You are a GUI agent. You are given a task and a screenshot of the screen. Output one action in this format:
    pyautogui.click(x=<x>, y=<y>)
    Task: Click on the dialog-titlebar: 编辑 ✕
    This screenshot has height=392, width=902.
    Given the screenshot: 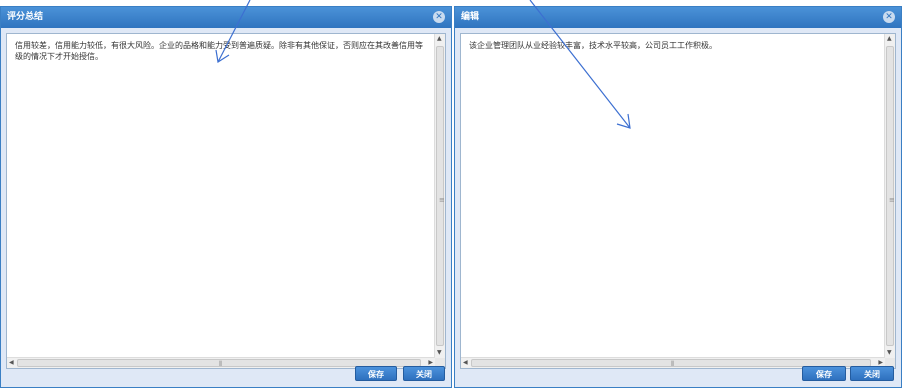 What is the action you would take?
    pyautogui.click(x=678, y=17)
    